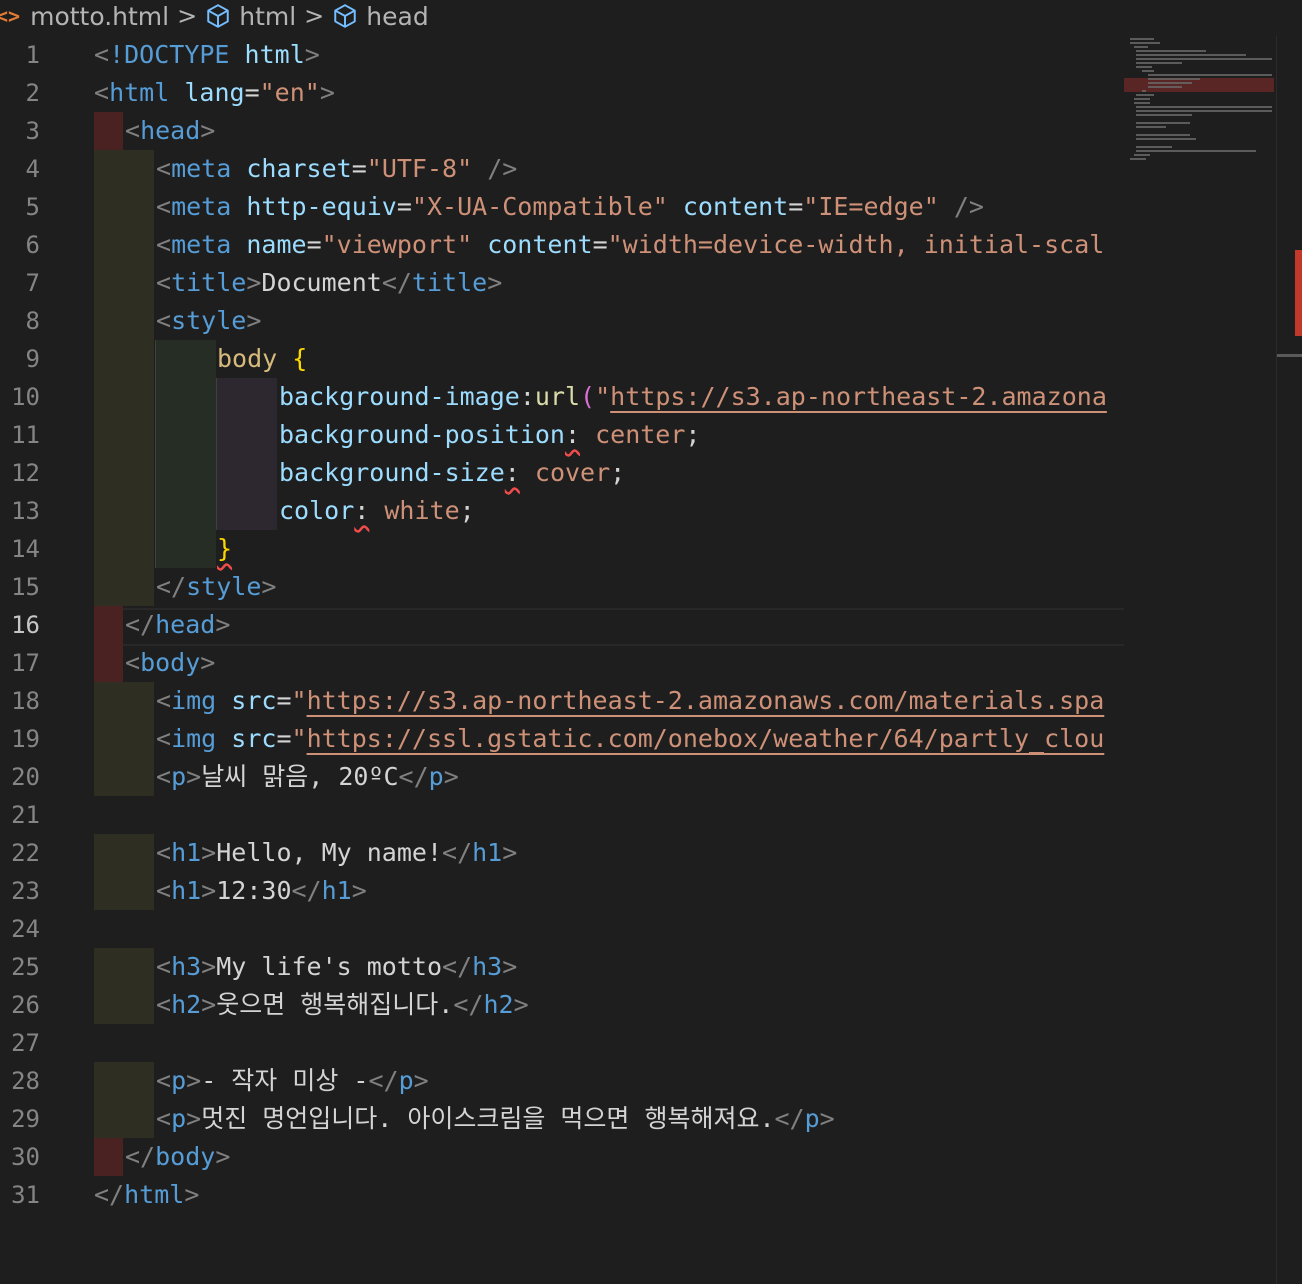 The width and height of the screenshot is (1302, 1284). I want to click on code-line: 1 <!DOCTYPE html>, so click(562, 55).